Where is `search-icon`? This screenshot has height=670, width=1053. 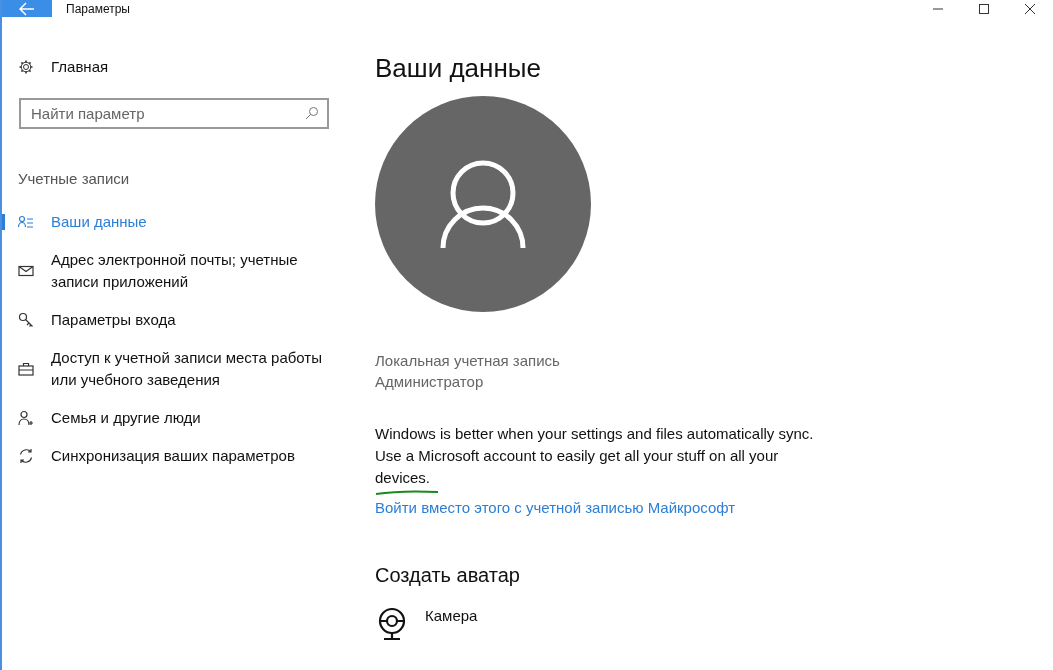 search-icon is located at coordinates (312, 113).